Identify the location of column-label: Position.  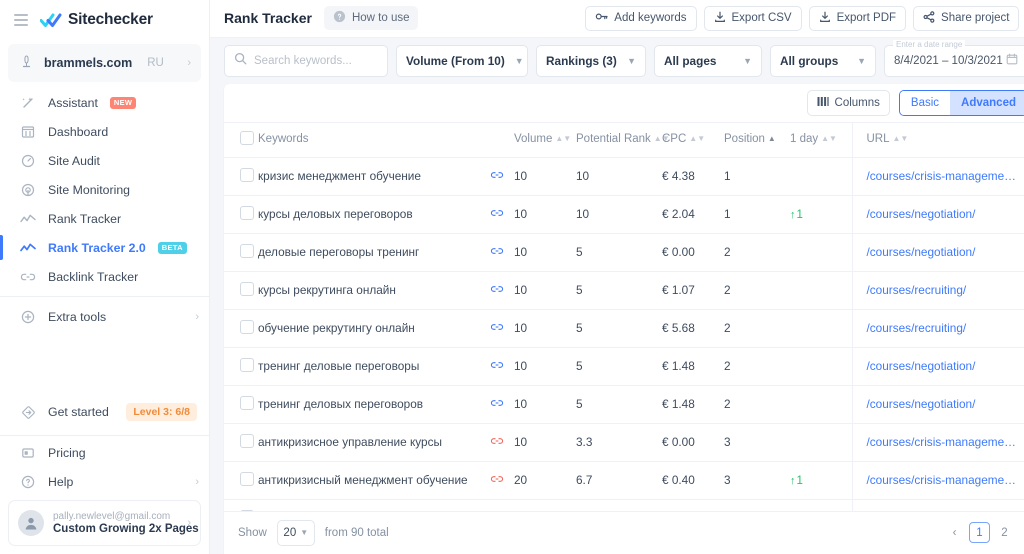
(744, 139).